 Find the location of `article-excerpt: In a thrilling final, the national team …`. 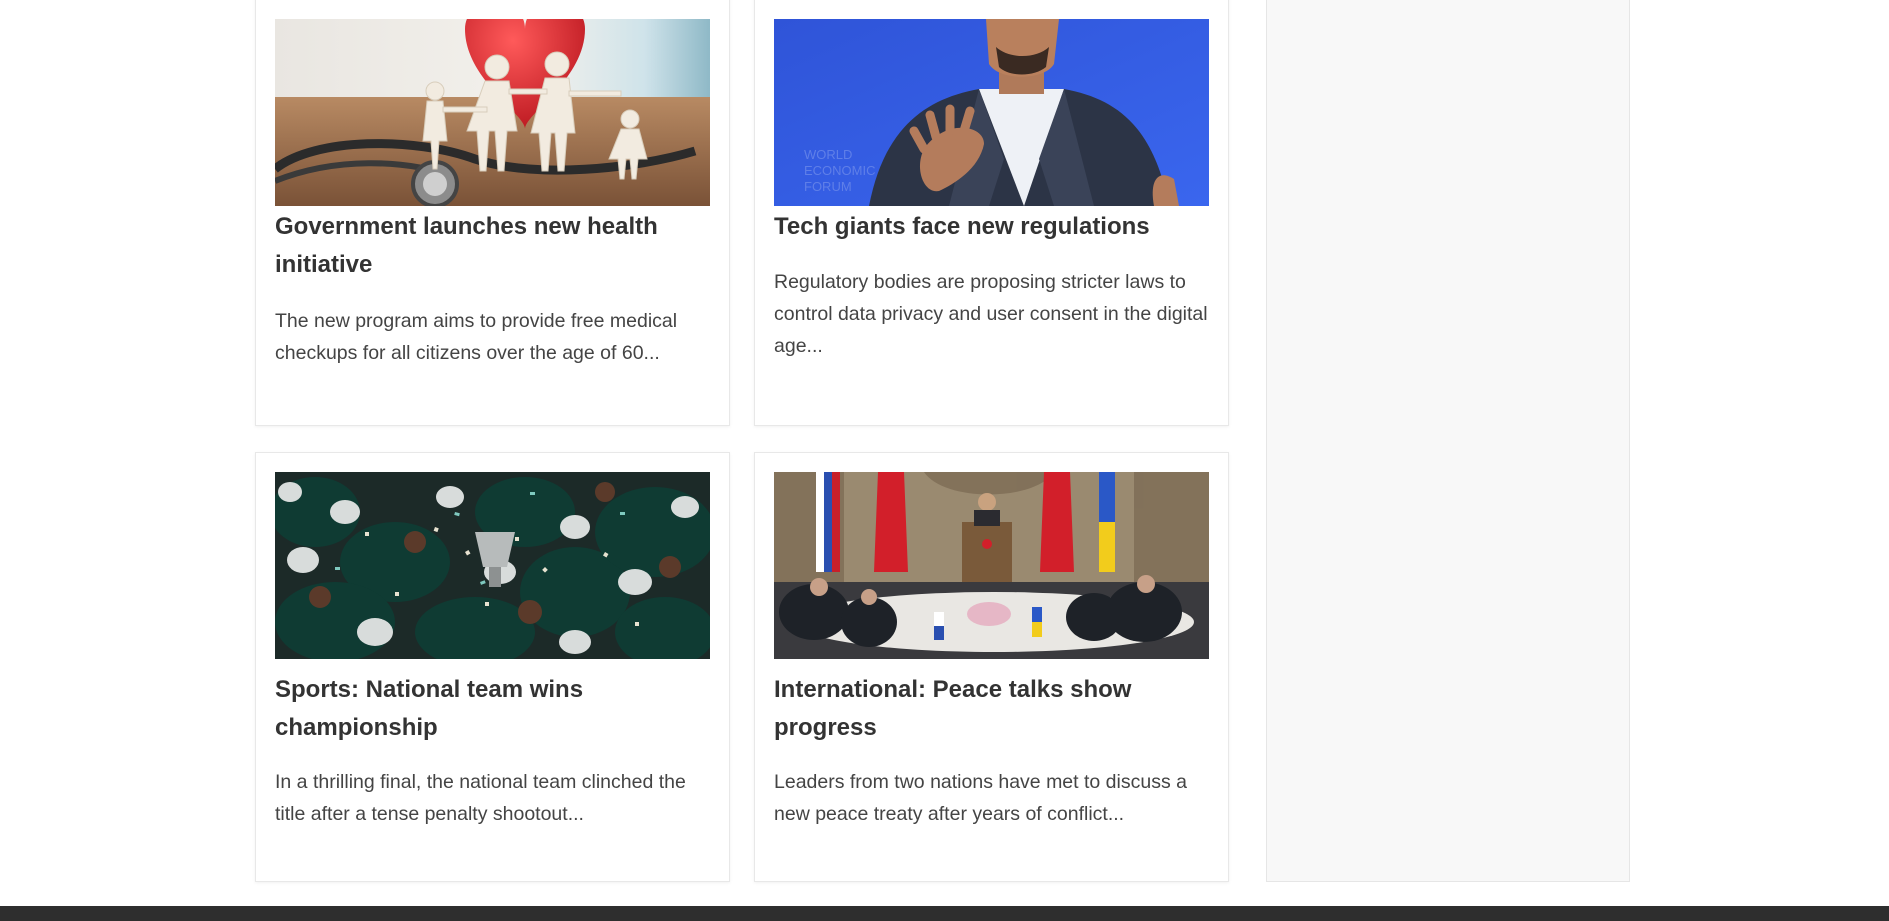

article-excerpt: In a thrilling final, the national team … is located at coordinates (480, 798).